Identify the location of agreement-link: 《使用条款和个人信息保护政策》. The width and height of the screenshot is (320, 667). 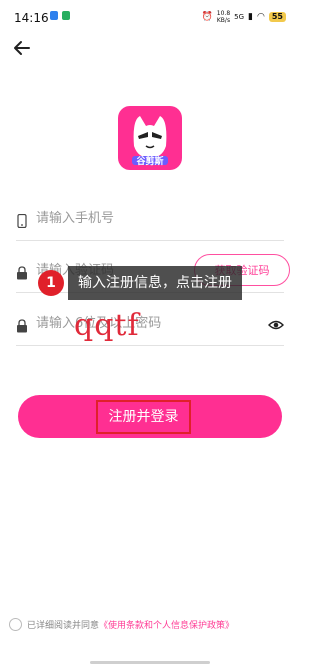
(166, 624).